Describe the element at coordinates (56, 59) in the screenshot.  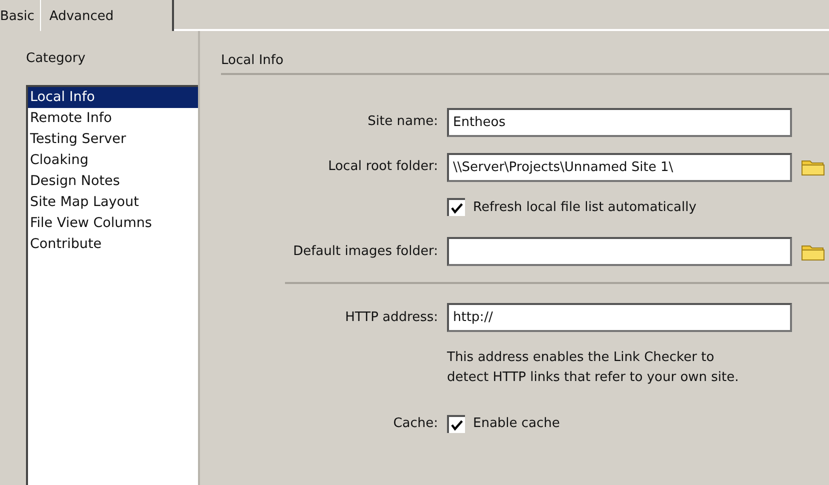
I see `category-label: Category` at that location.